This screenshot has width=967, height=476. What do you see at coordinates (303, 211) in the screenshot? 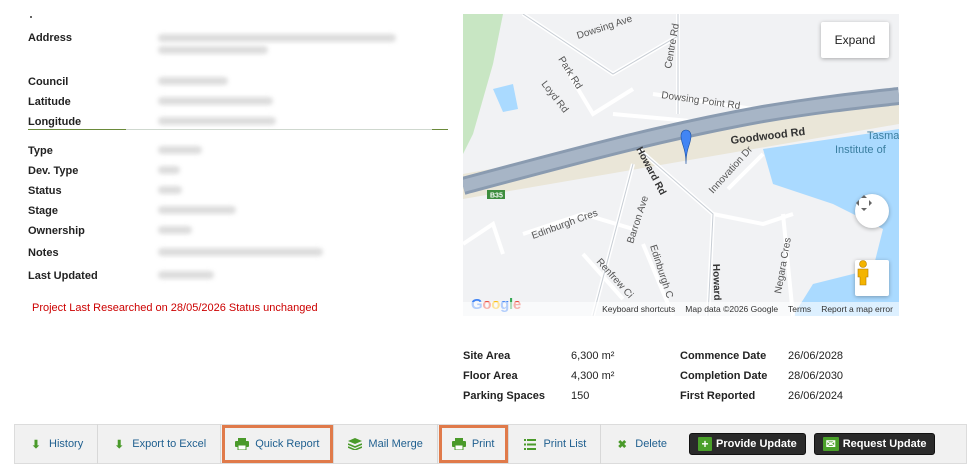
I see `stage-value` at bounding box center [303, 211].